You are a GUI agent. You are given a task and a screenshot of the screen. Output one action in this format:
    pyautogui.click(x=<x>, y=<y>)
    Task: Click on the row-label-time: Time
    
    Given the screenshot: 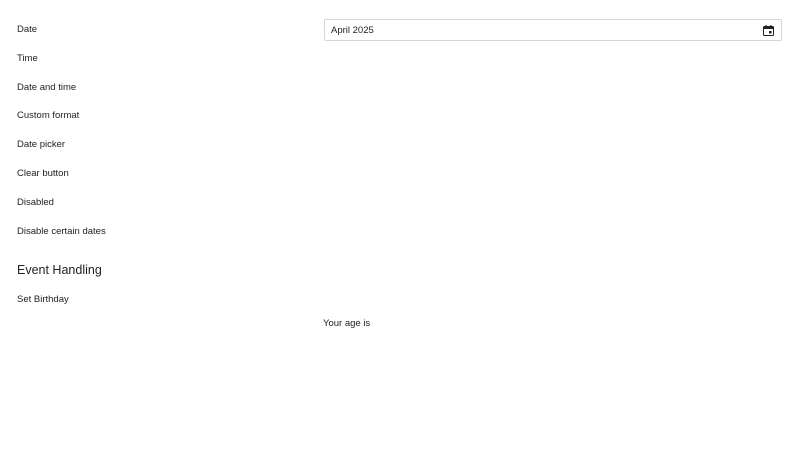 What is the action you would take?
    pyautogui.click(x=27, y=58)
    